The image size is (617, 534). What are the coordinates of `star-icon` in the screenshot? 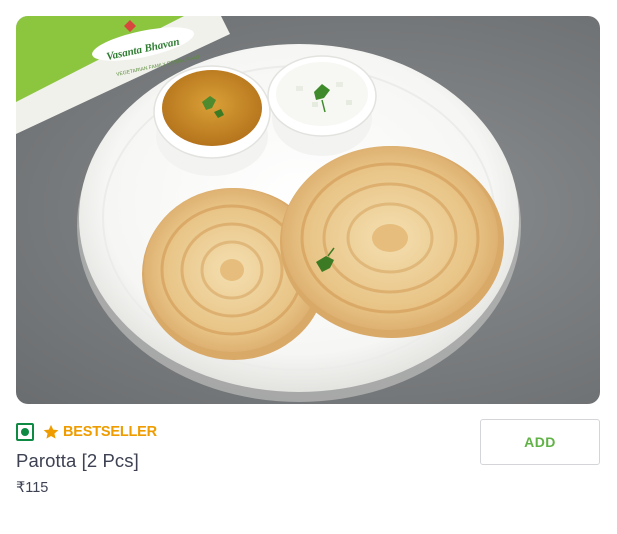 It's located at (51, 431).